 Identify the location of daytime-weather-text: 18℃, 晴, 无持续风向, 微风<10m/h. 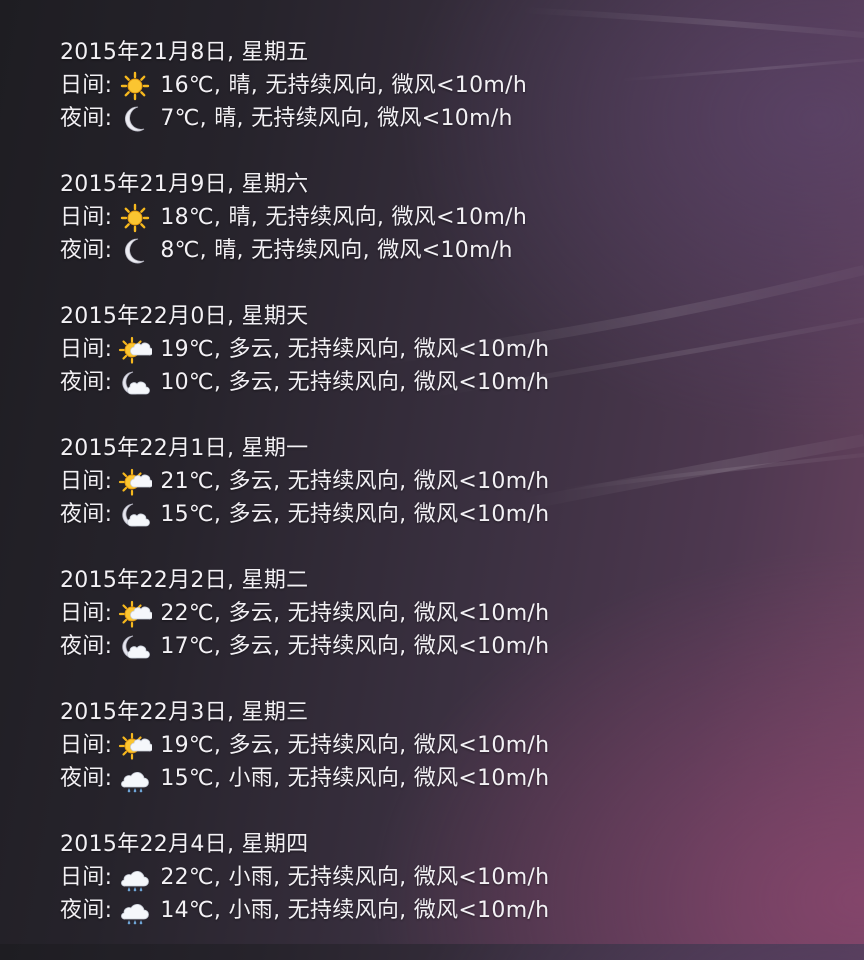
(344, 217).